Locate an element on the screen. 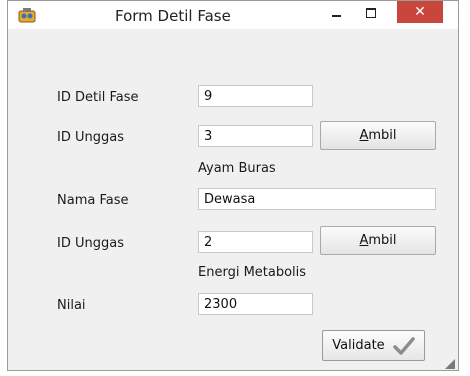 The height and width of the screenshot is (376, 470). id-detil-fase-field is located at coordinates (255, 96).